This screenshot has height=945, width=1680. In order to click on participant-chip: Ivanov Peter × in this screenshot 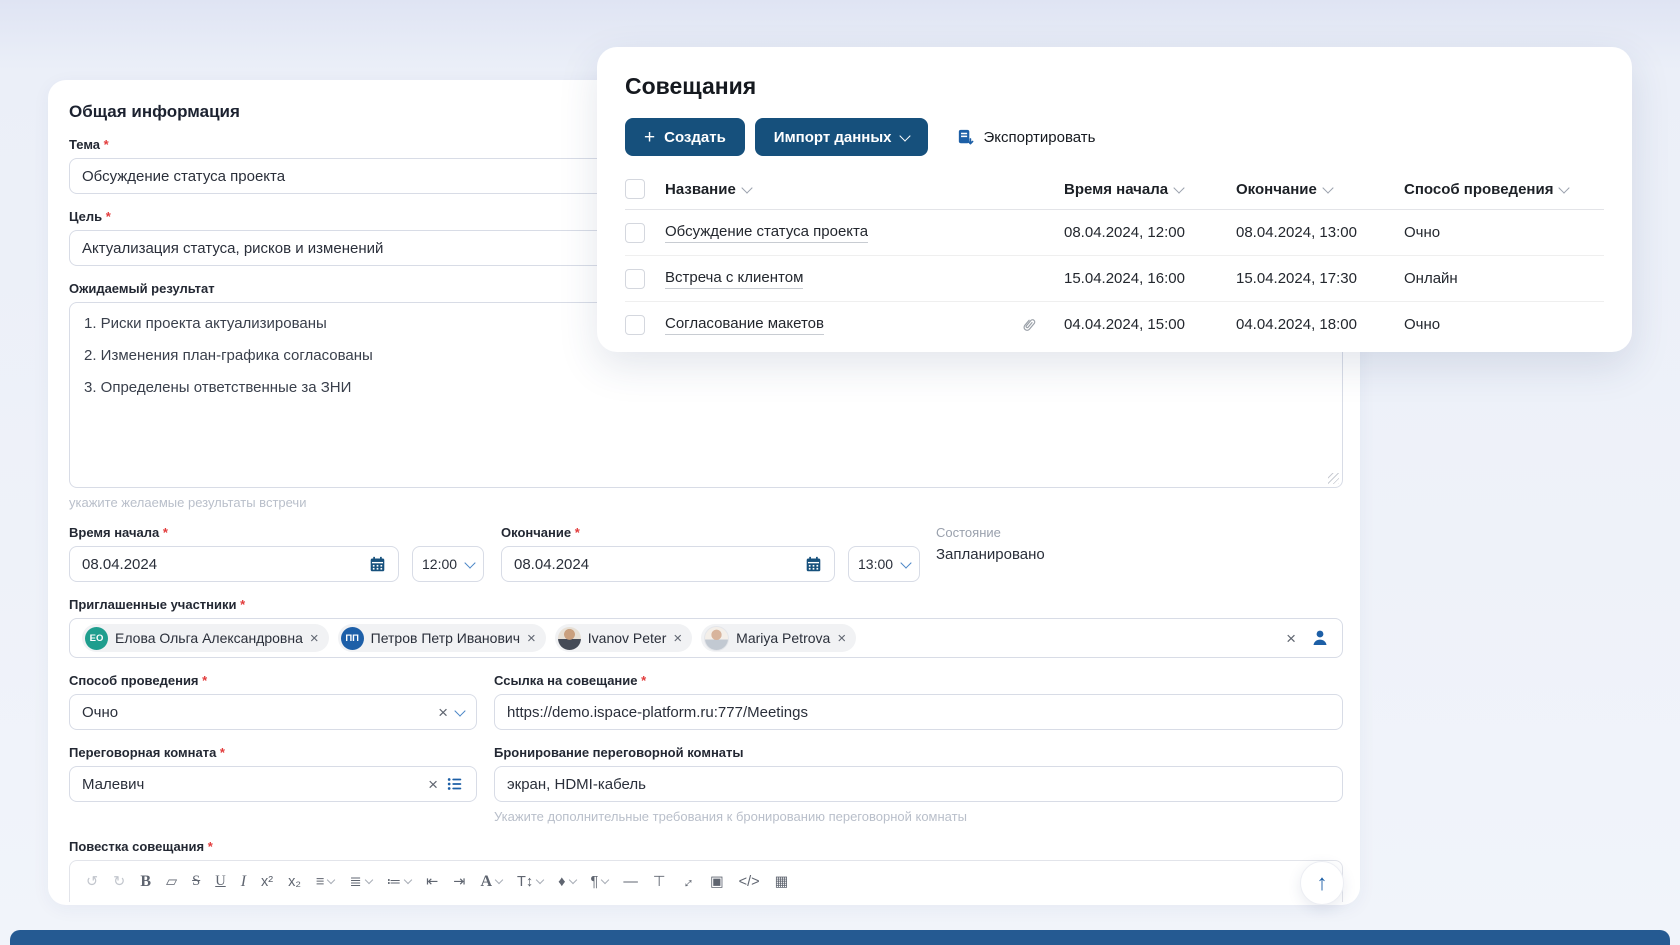, I will do `click(623, 638)`.